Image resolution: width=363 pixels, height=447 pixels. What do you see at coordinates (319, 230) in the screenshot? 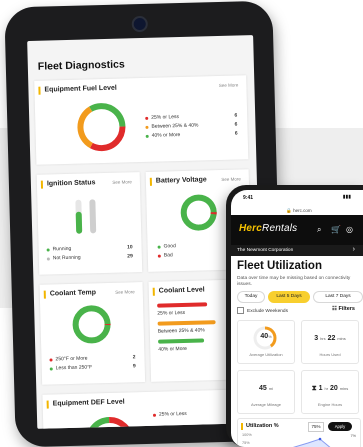
I see `search-icon: ⌕` at bounding box center [319, 230].